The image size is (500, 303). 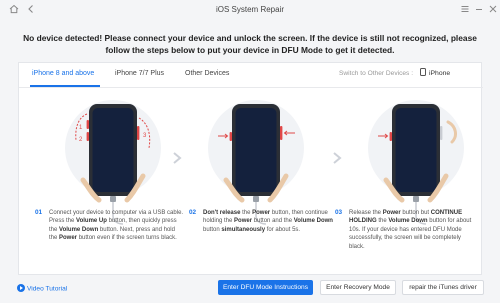 I want to click on step-number: 01, so click(x=39, y=212).